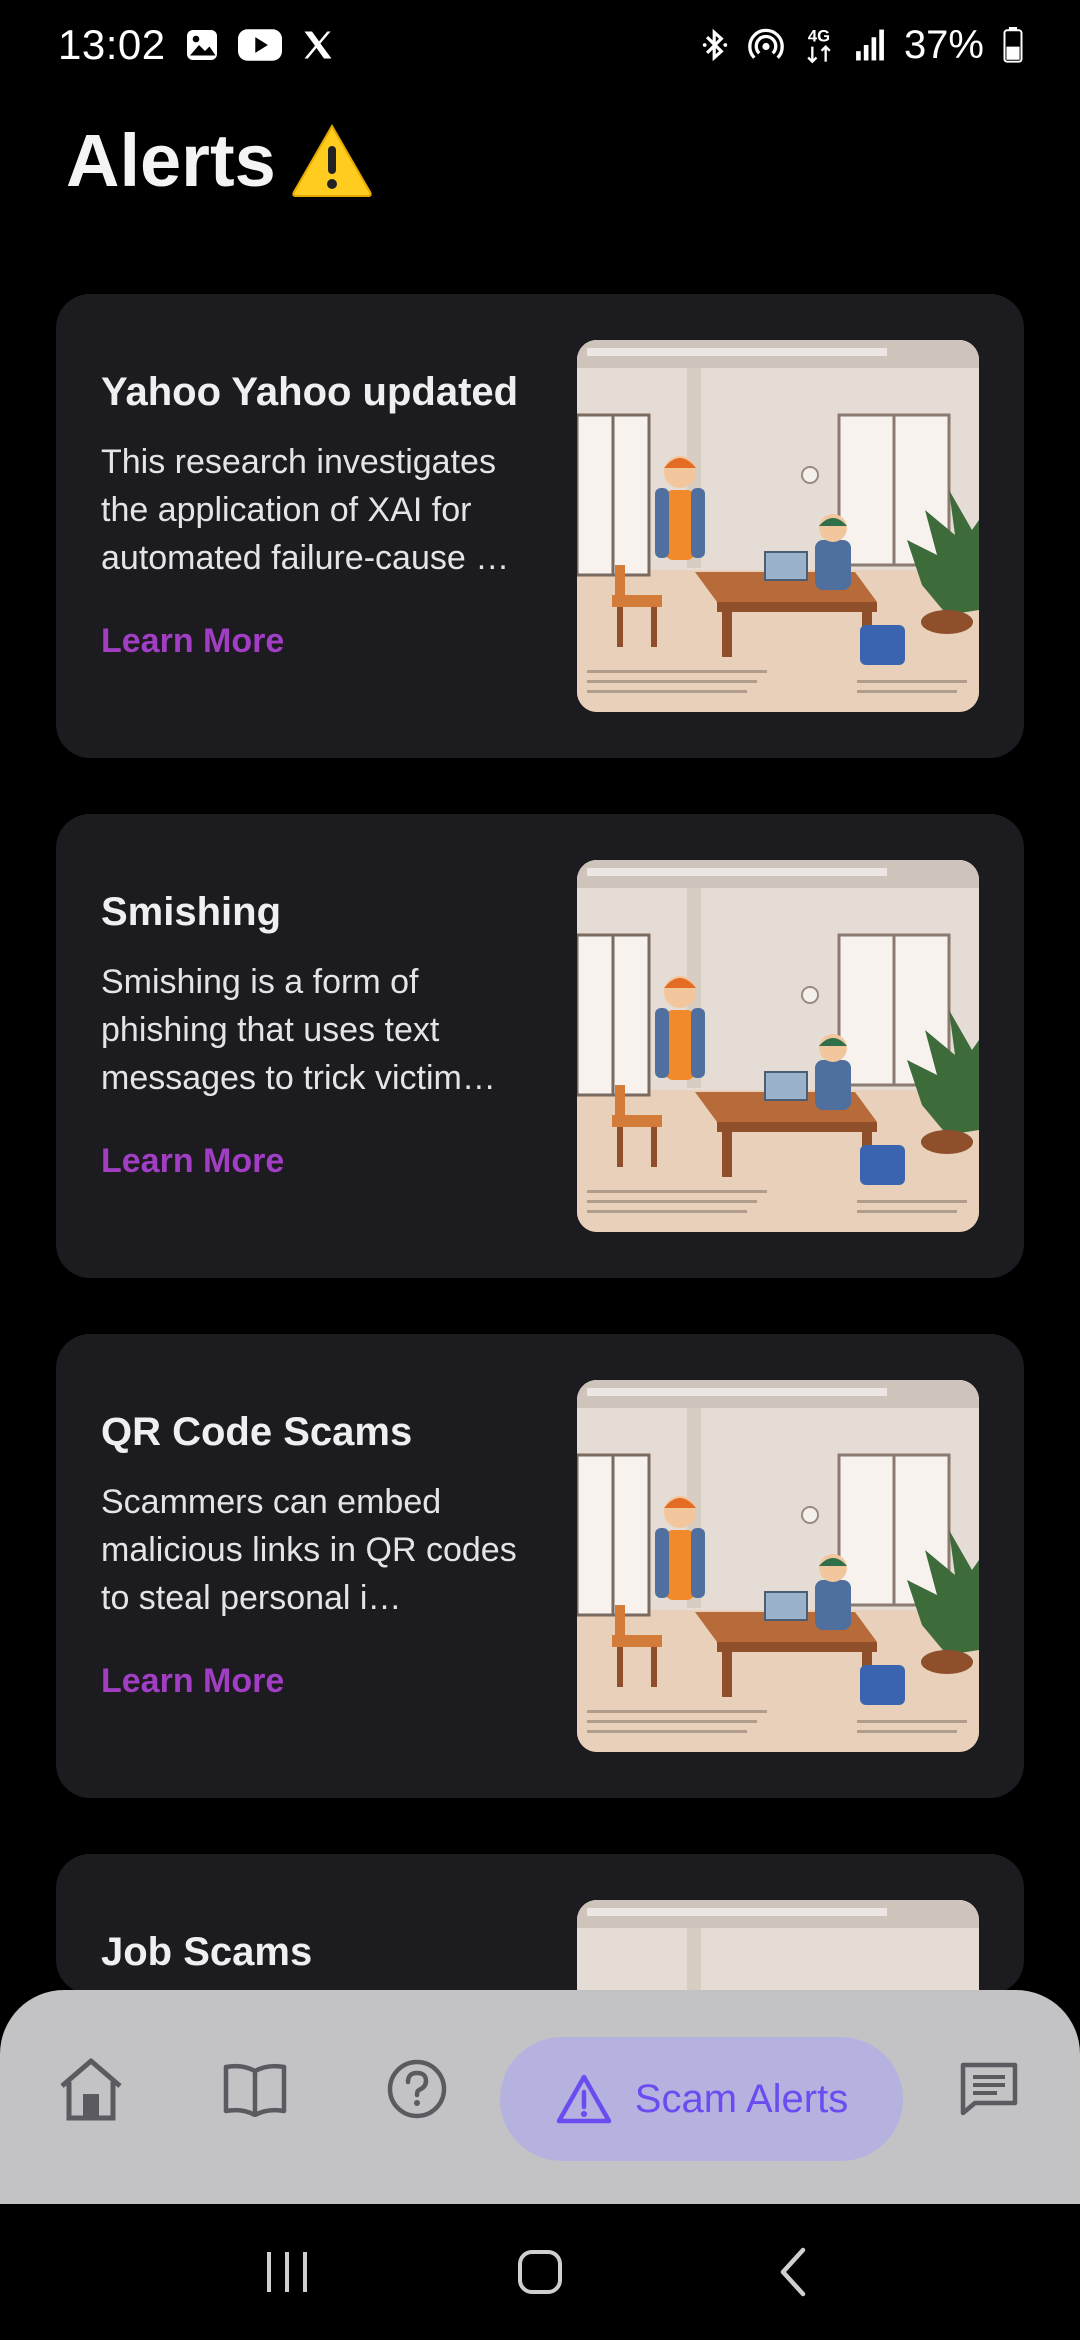  I want to click on status-bar: 13:02 4G 37%, so click(540, 45).